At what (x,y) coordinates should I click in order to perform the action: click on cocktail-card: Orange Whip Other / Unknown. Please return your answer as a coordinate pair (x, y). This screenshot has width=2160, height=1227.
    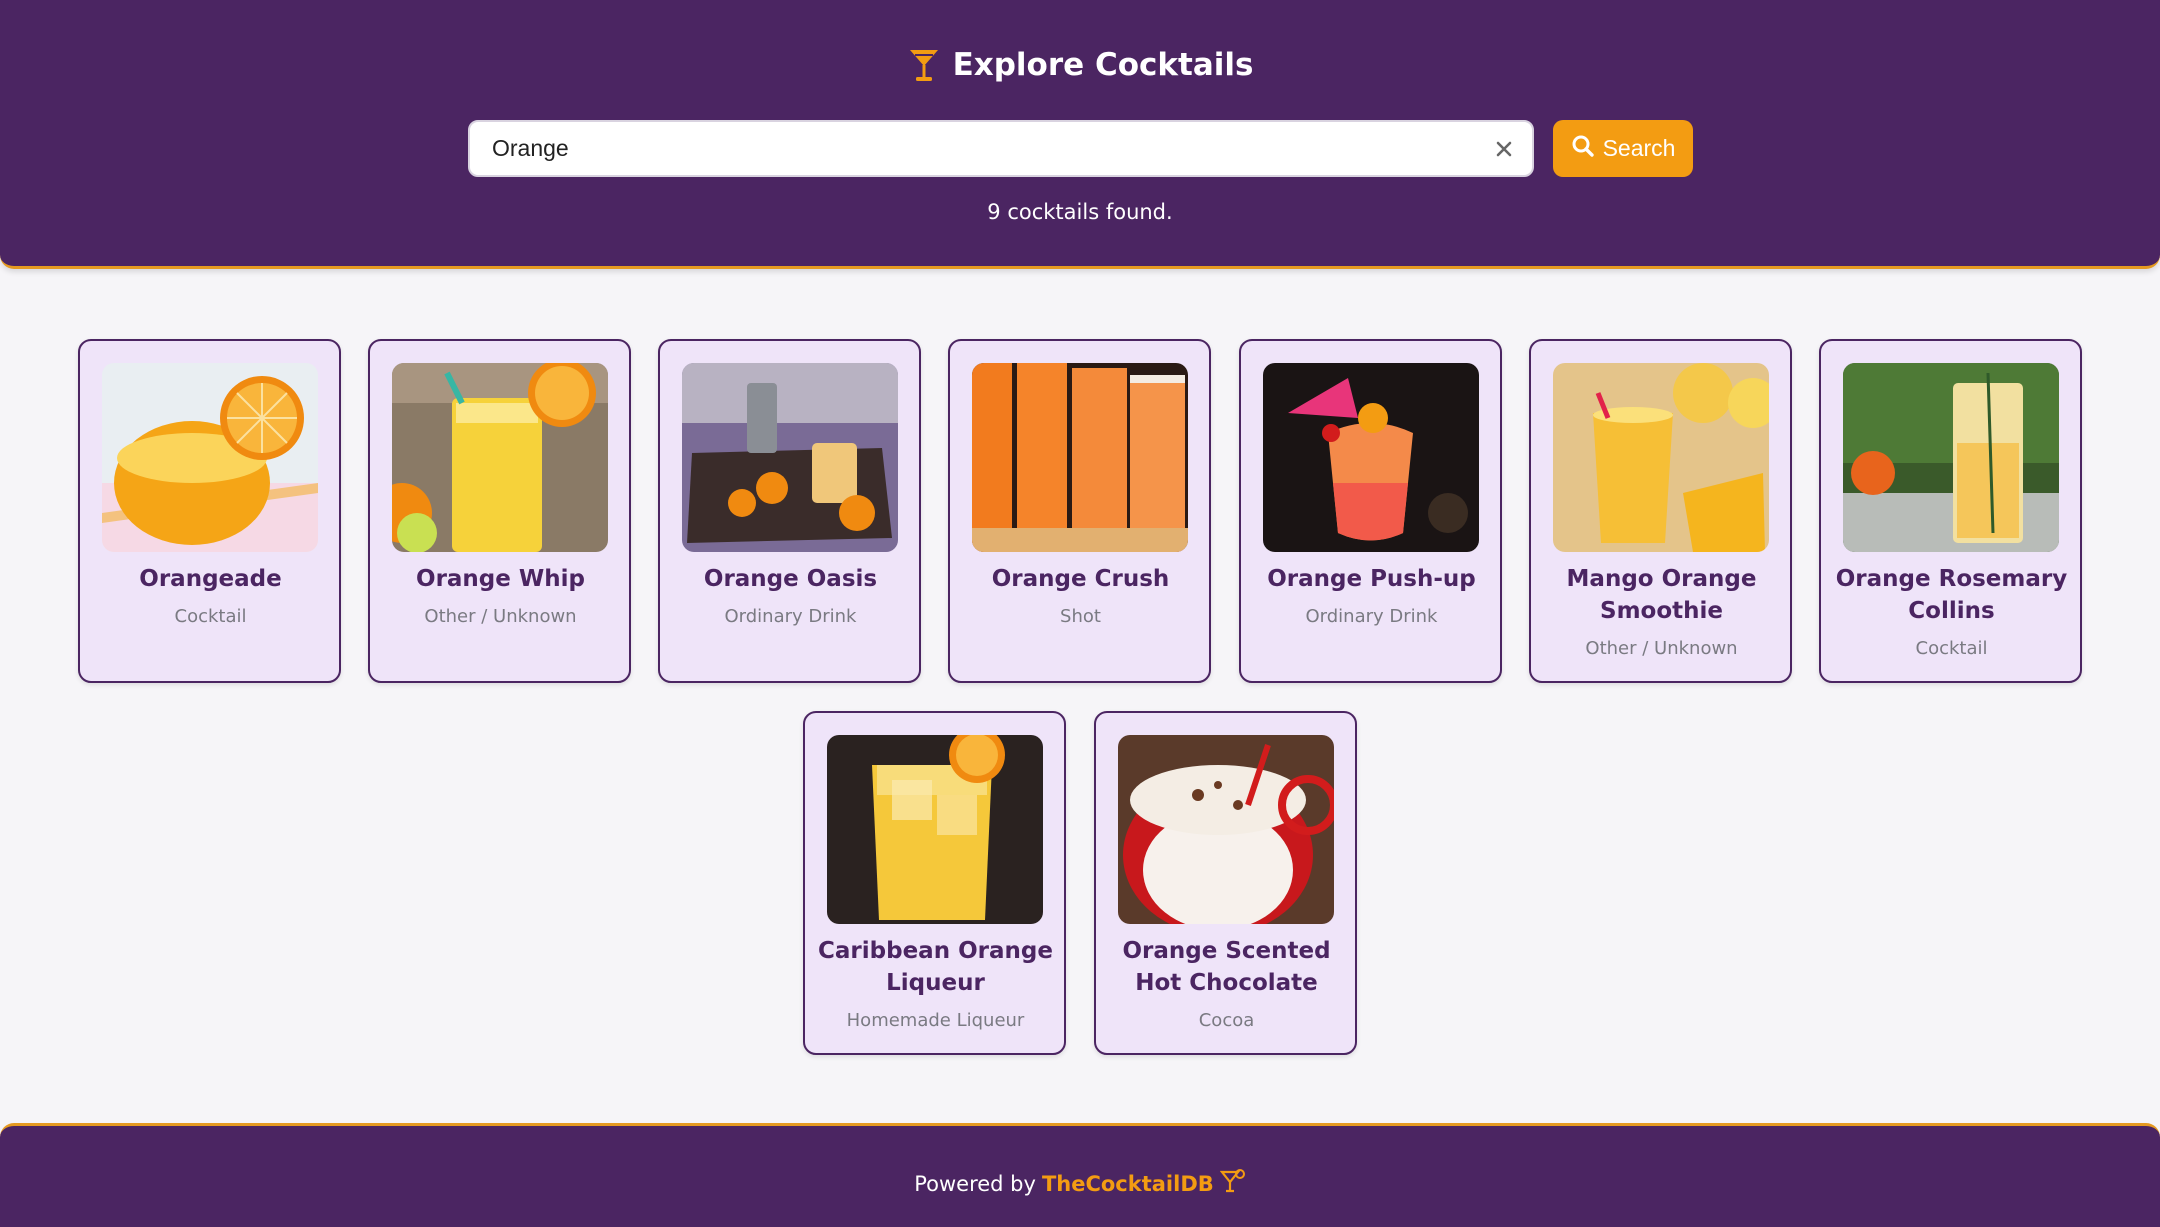
    Looking at the image, I should click on (499, 511).